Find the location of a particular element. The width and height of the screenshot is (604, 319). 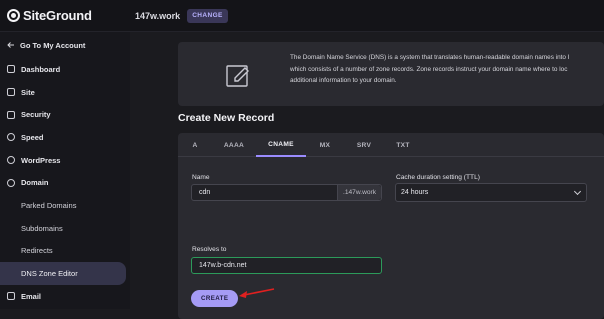

sidebar-item-email: Email is located at coordinates (65, 296).